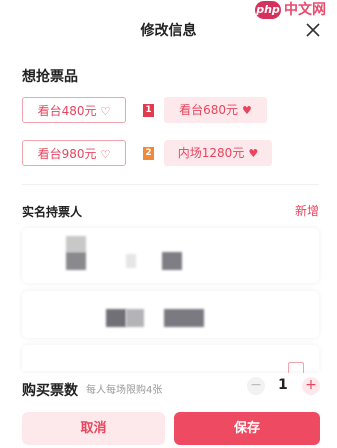 This screenshot has width=337, height=448. What do you see at coordinates (307, 210) in the screenshot?
I see `add-holder-link: 新增` at bounding box center [307, 210].